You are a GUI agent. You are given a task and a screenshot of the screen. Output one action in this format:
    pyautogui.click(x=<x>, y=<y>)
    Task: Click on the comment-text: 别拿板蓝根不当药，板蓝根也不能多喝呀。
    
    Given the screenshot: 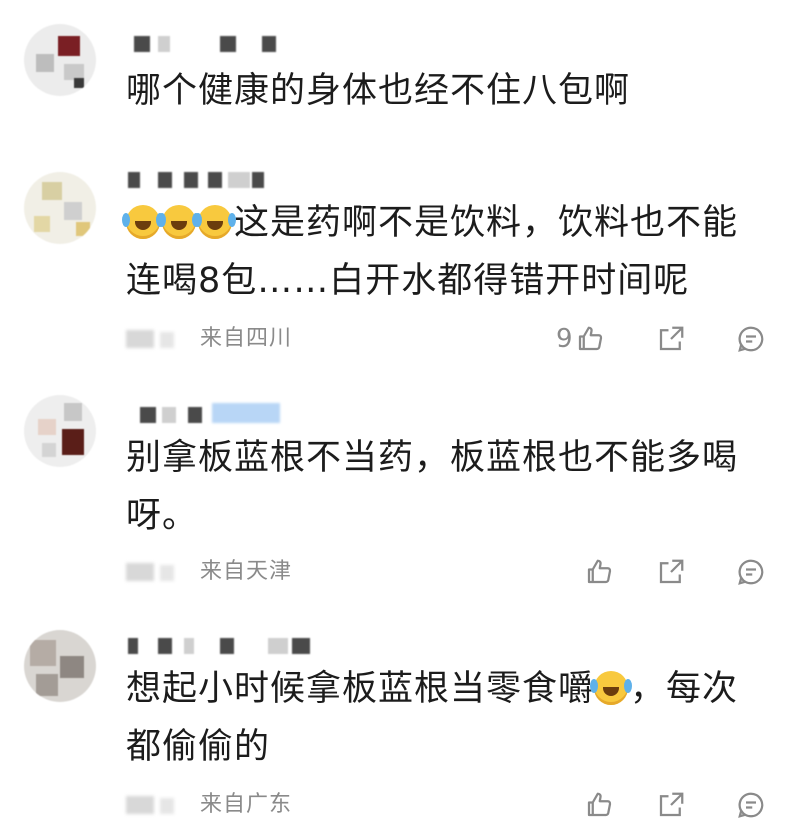 What is the action you would take?
    pyautogui.click(x=432, y=487)
    